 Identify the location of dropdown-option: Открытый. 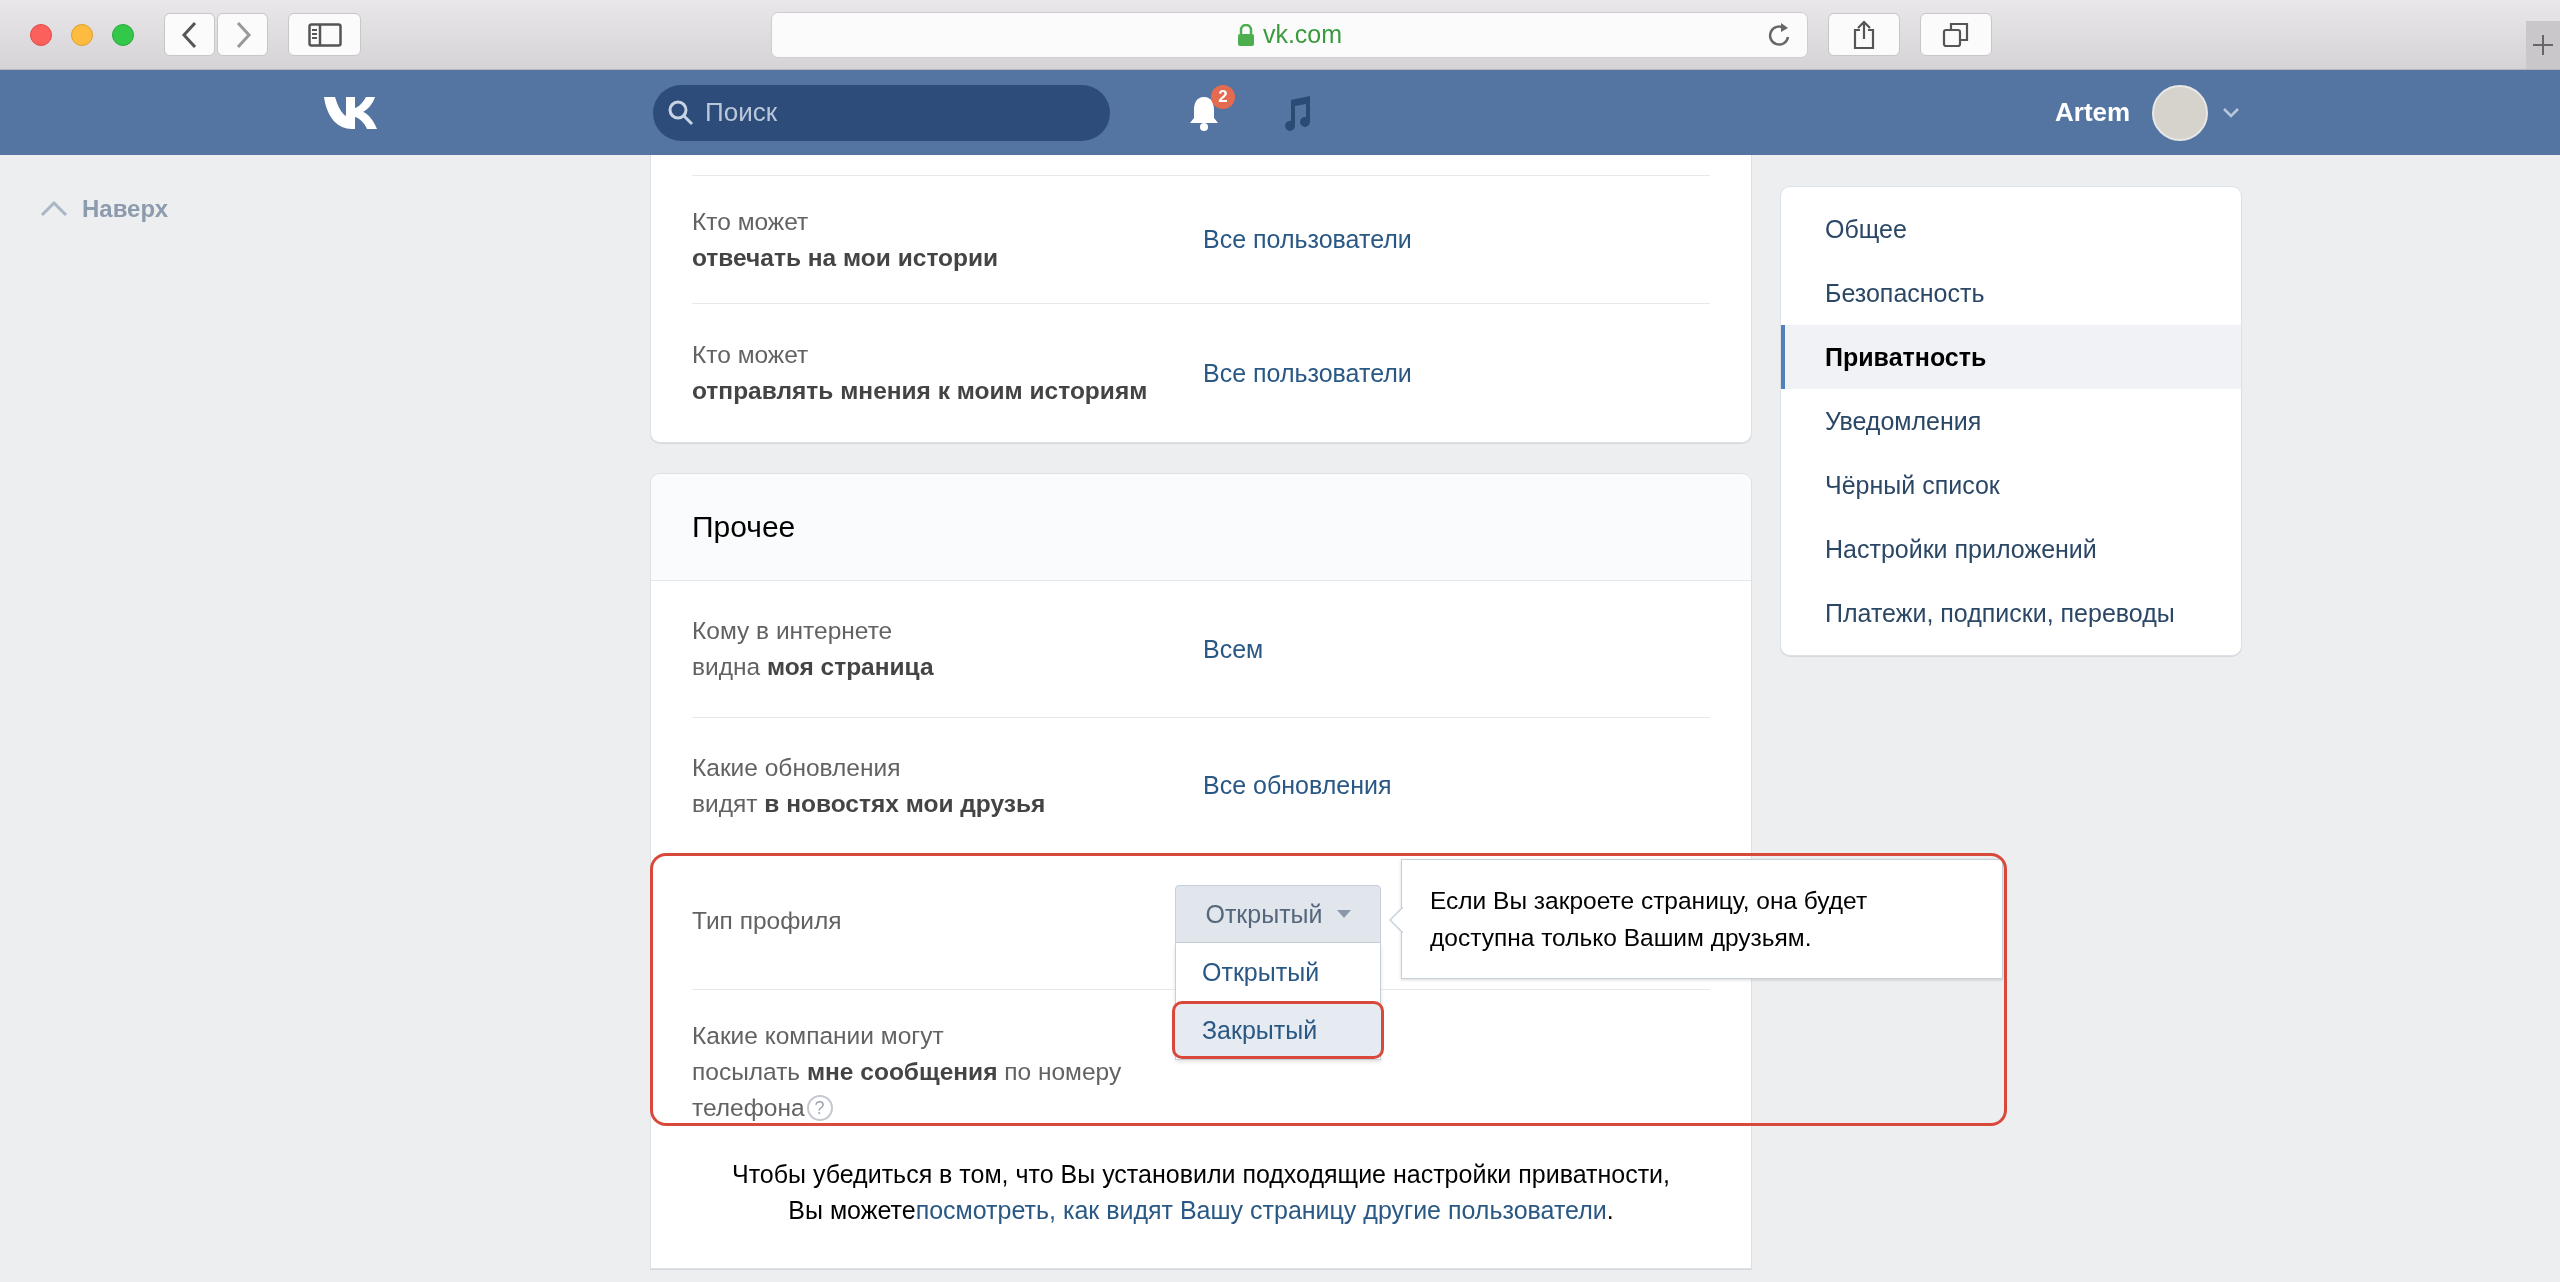
(1278, 972).